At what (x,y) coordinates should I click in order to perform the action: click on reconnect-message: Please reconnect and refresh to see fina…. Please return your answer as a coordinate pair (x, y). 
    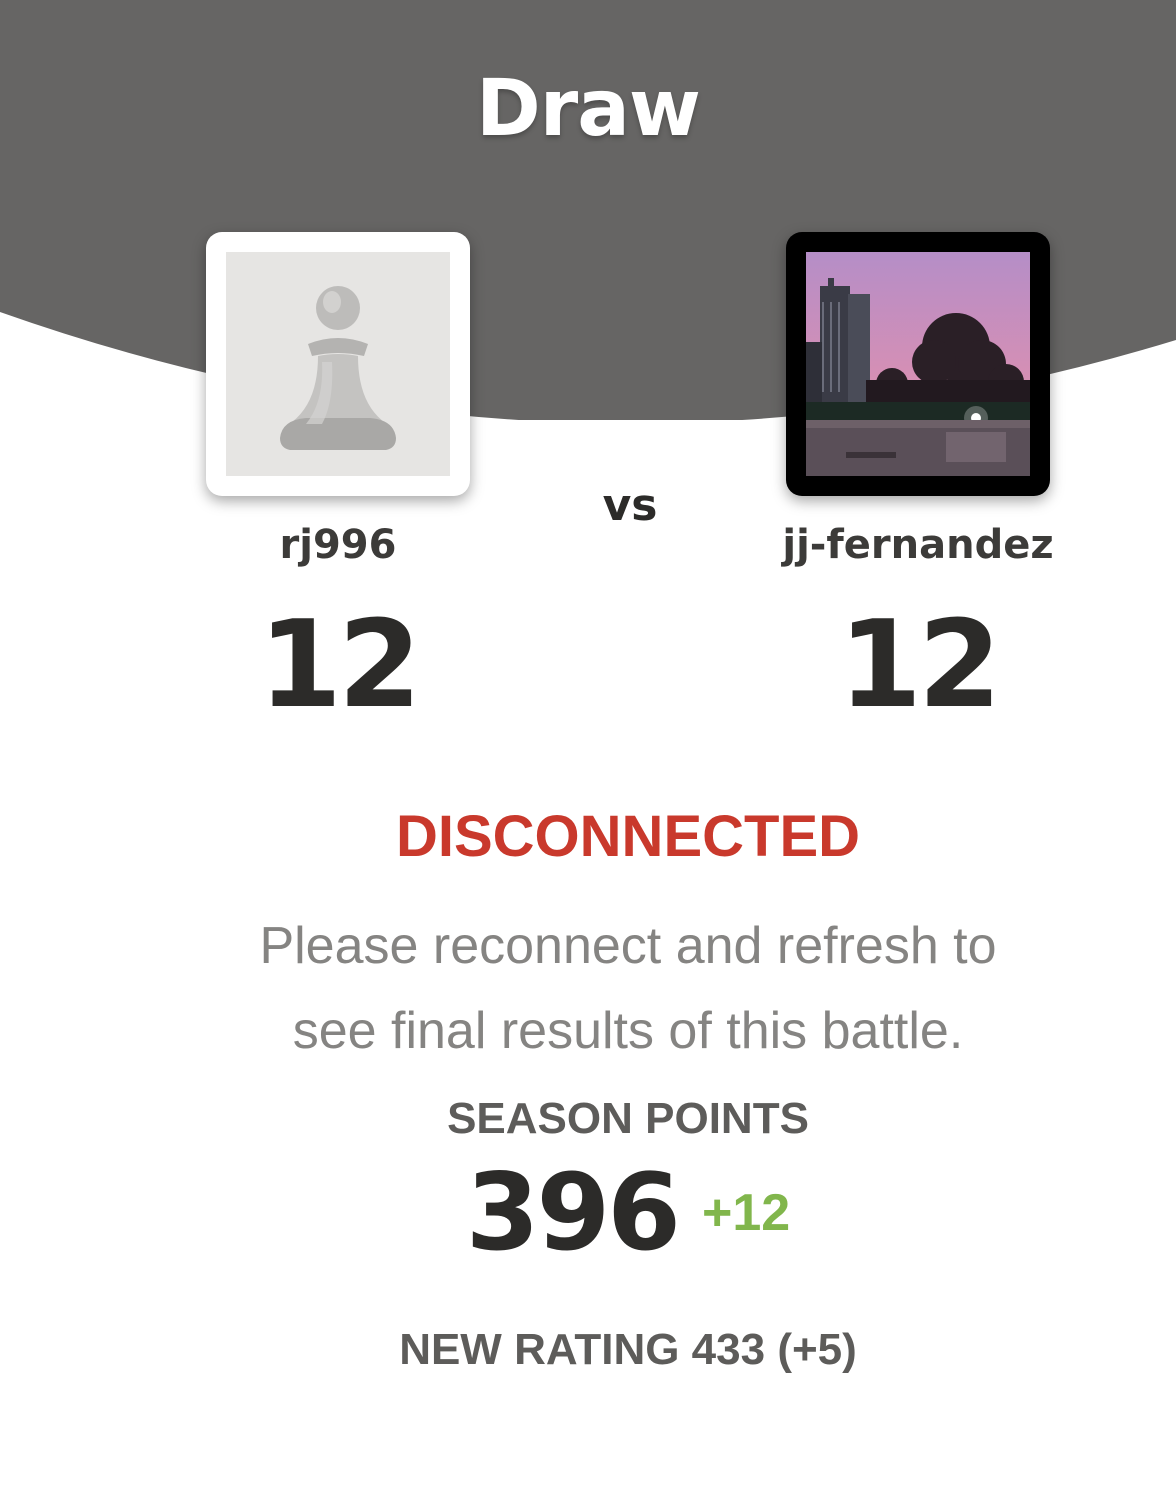
    Looking at the image, I should click on (628, 989).